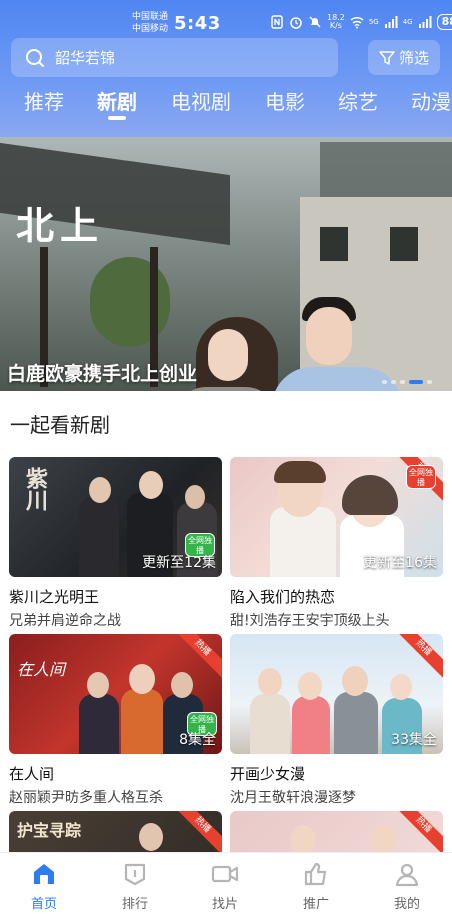 Image resolution: width=452 pixels, height=921 pixels. What do you see at coordinates (285, 100) in the screenshot?
I see `tab-movies: 电影` at bounding box center [285, 100].